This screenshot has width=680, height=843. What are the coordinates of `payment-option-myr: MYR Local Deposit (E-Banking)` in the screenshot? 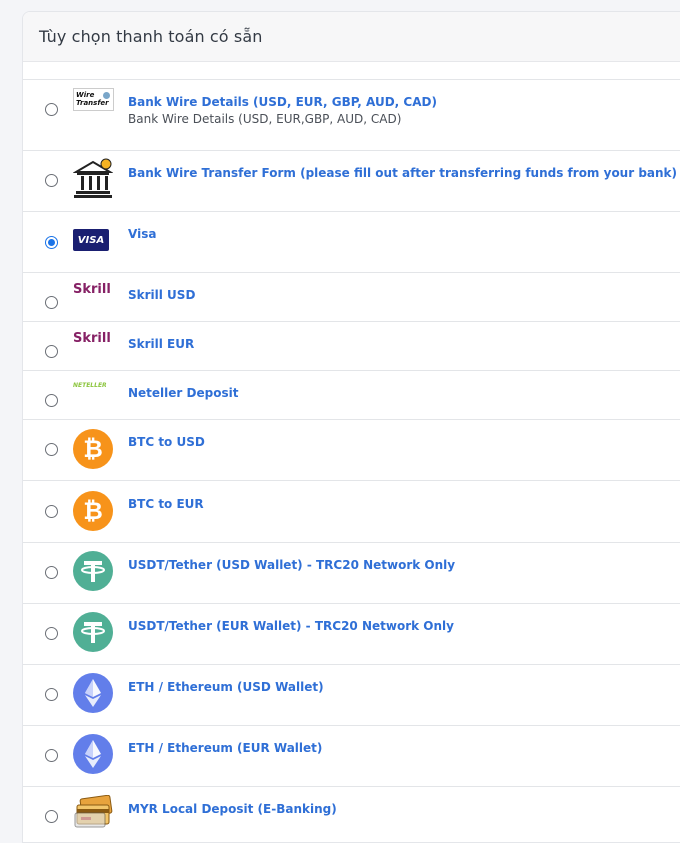 It's located at (351, 814).